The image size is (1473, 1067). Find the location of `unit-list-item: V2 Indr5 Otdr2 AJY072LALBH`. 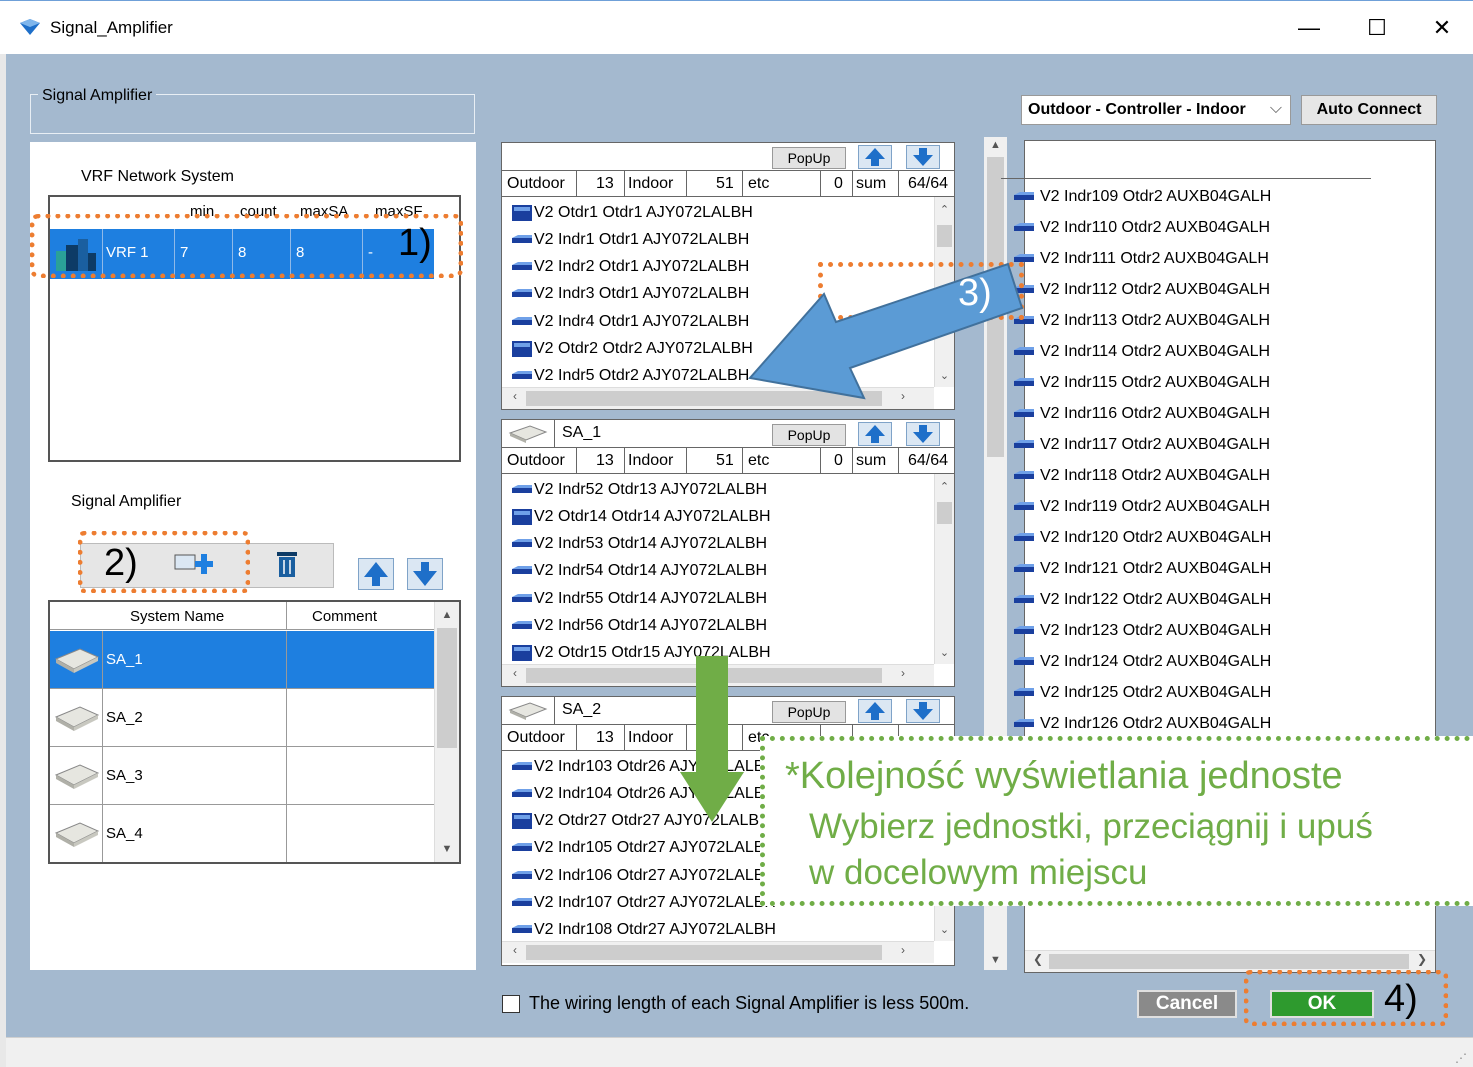

unit-list-item: V2 Indr5 Otdr2 AJY072LALBH is located at coordinates (629, 376).